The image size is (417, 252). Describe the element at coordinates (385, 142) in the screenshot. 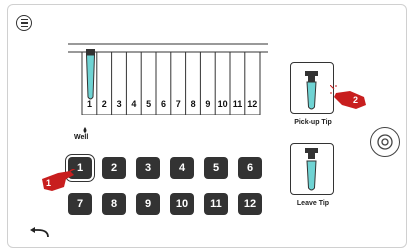

I see `rotate-icon` at that location.